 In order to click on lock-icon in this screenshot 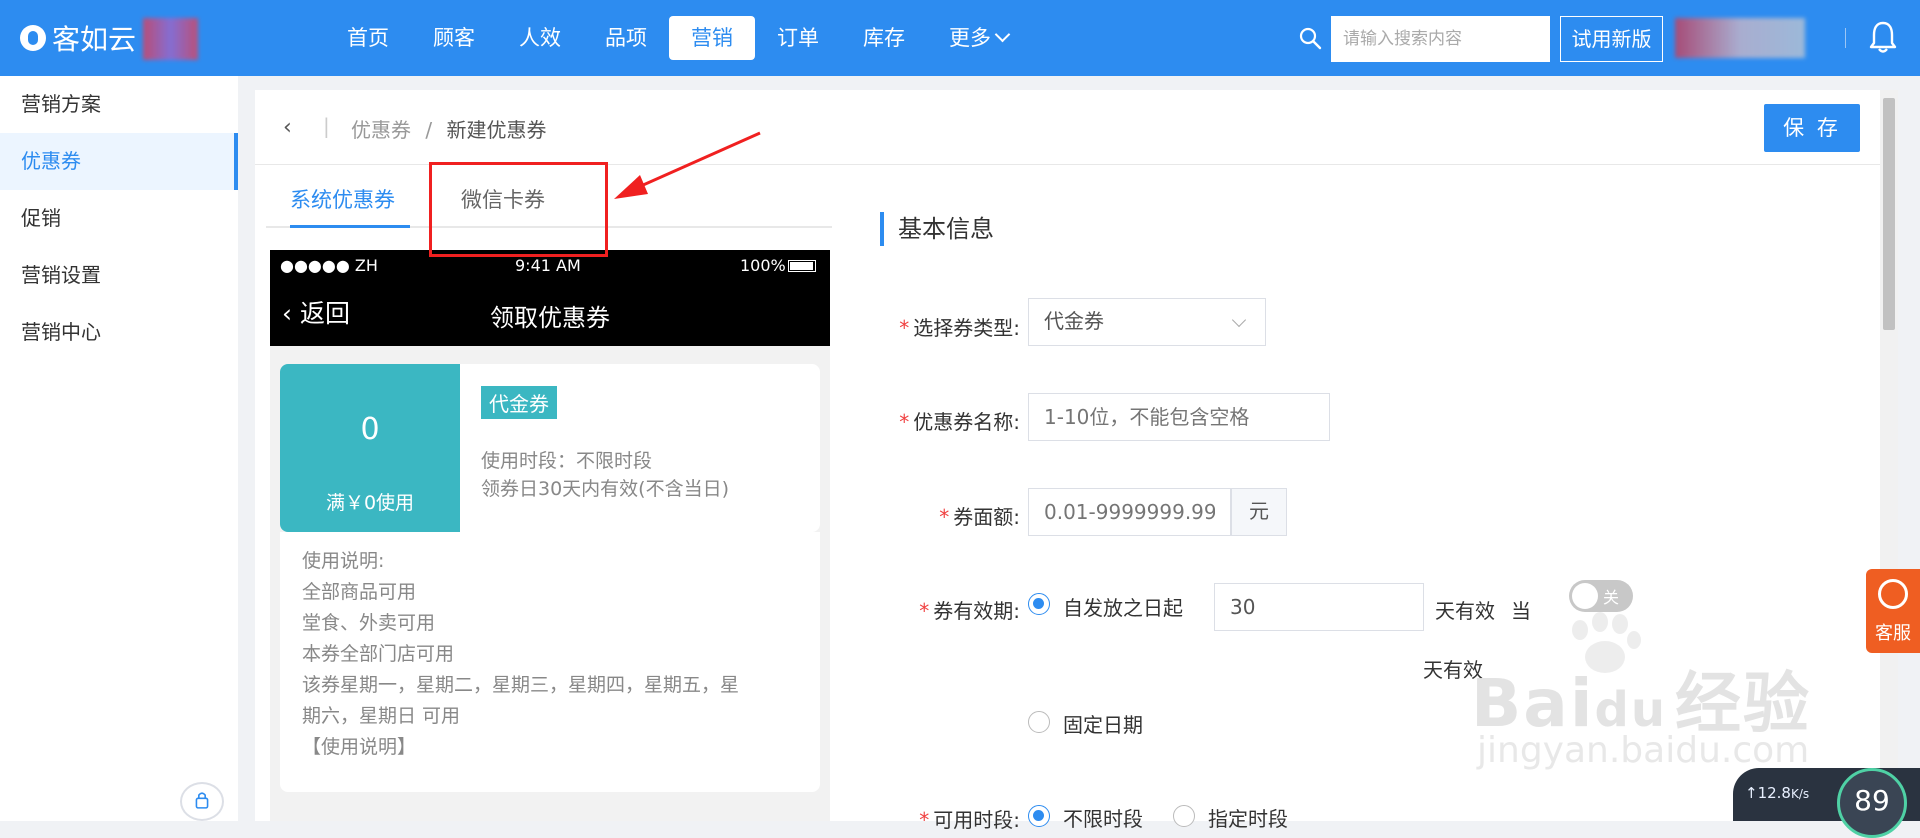, I will do `click(202, 801)`.